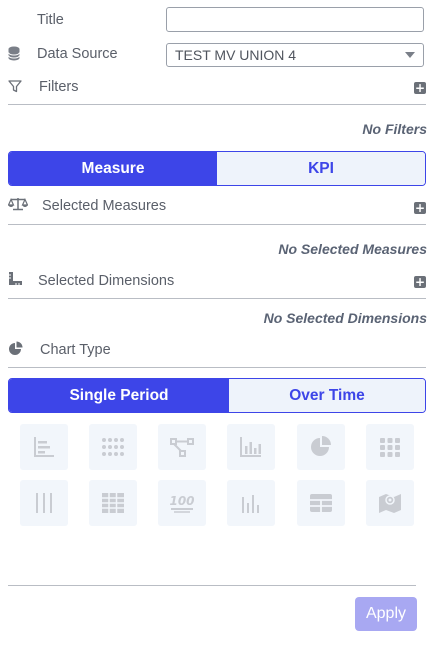 Image resolution: width=436 pixels, height=648 pixels. I want to click on dimensions-empty-note: No Selected Dimensions, so click(345, 318).